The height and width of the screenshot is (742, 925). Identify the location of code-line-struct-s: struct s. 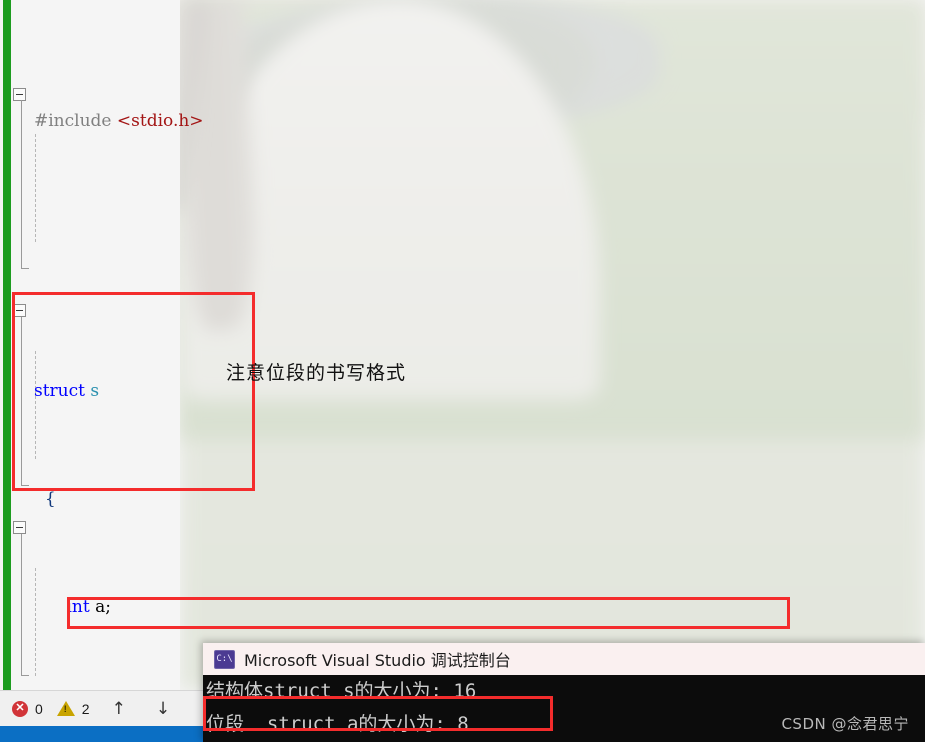
(468, 391).